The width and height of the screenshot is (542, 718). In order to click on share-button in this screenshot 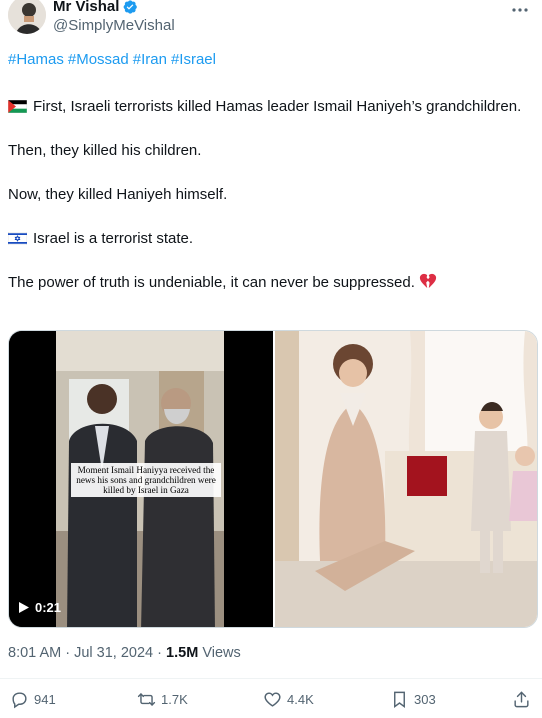, I will do `click(521, 699)`.